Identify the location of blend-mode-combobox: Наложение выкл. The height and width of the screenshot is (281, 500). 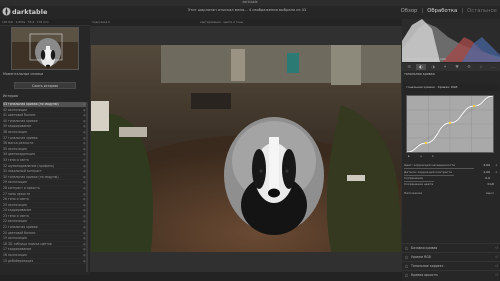
(451, 194).